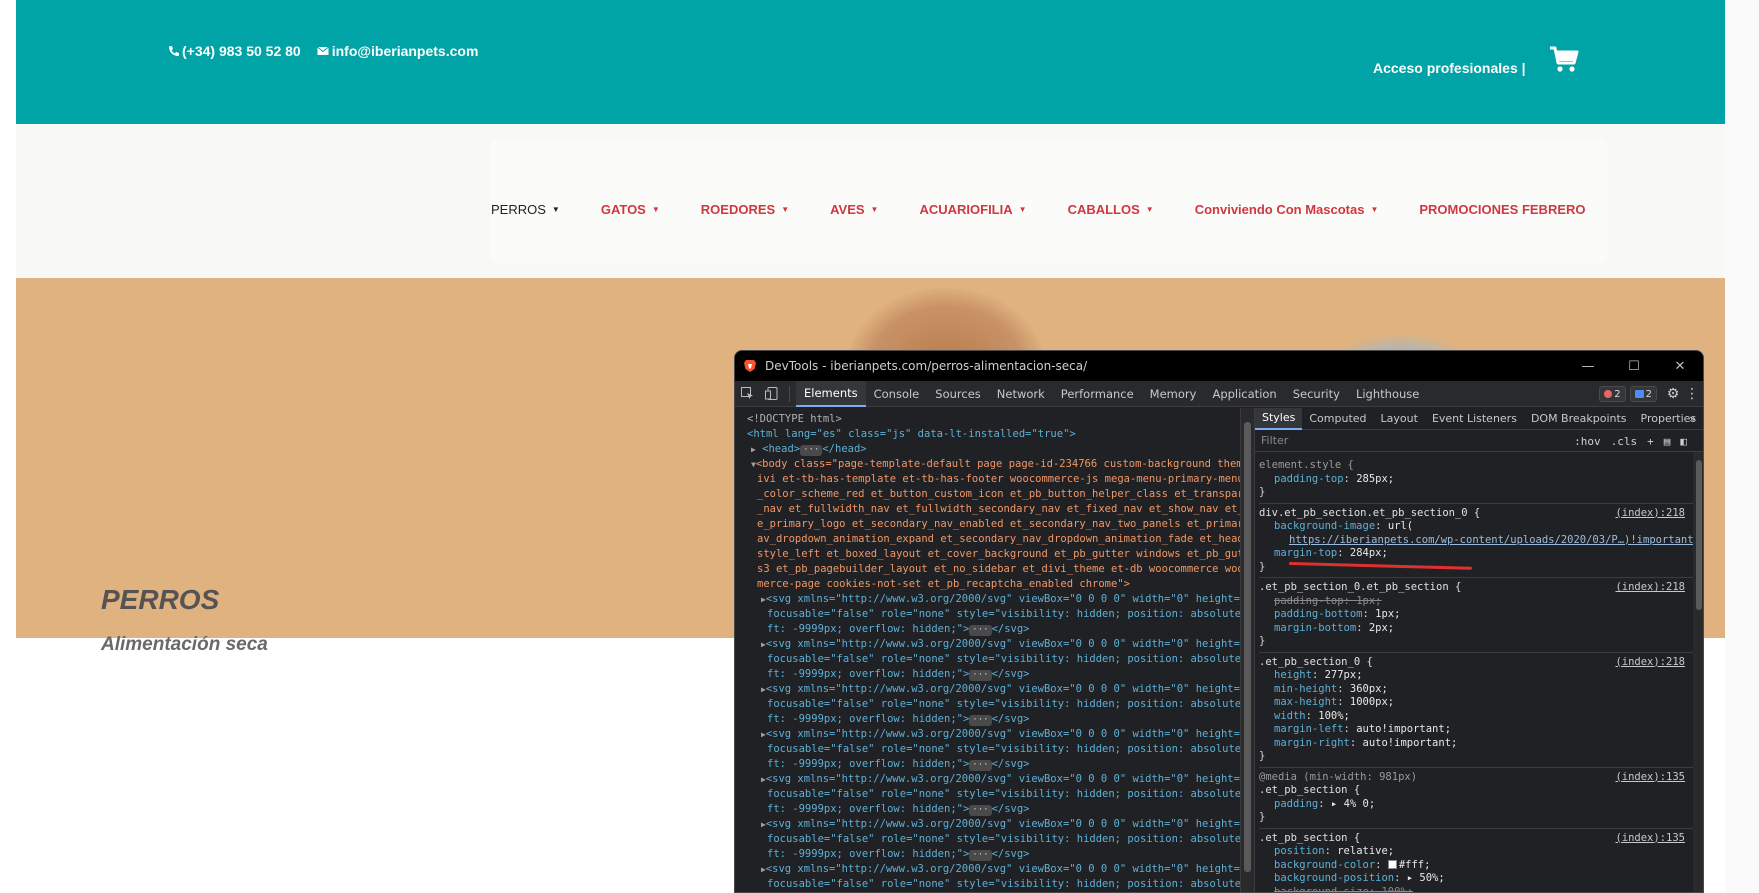 This screenshot has height=893, width=1759. What do you see at coordinates (1683, 441) in the screenshot?
I see `toggle-sidebar-icon: ◧` at bounding box center [1683, 441].